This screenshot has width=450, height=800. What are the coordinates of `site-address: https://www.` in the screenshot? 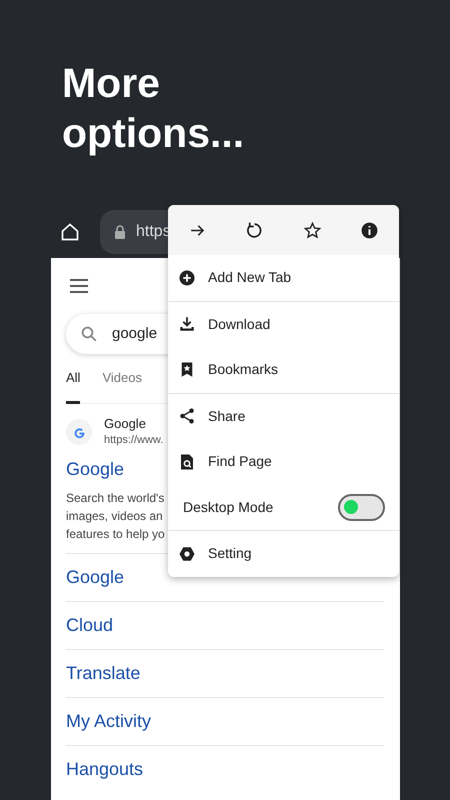 It's located at (134, 440).